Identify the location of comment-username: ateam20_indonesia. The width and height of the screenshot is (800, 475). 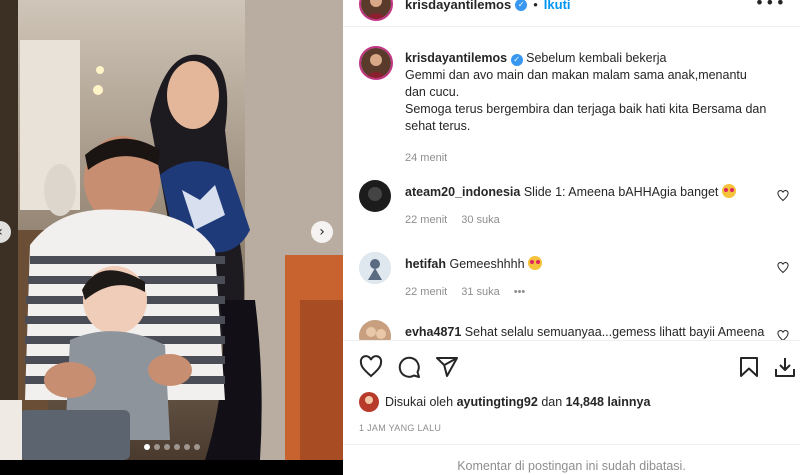
(462, 192).